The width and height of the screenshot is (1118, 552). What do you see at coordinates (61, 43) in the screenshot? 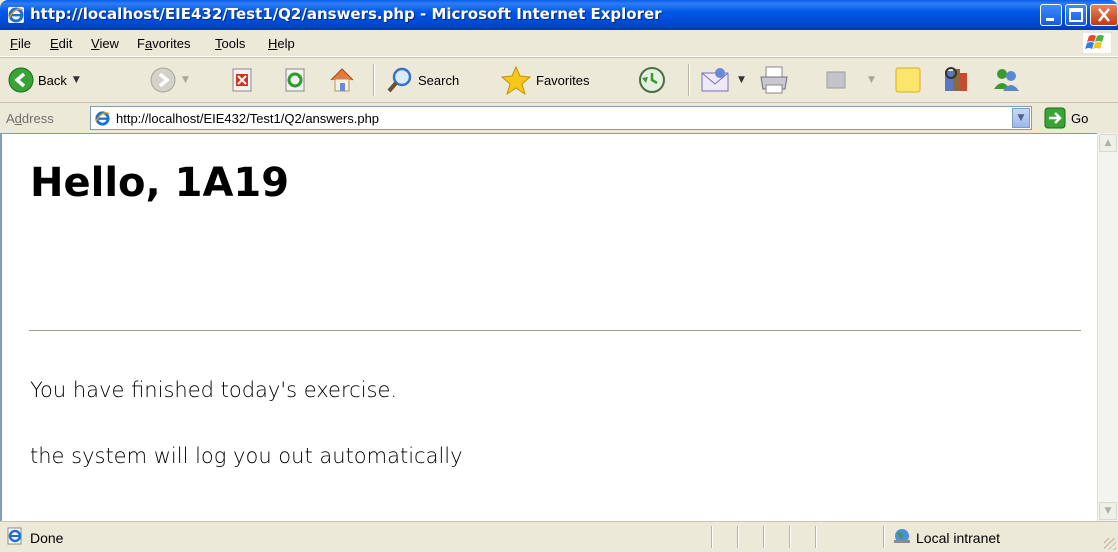
I see `menu-edit: Edit` at bounding box center [61, 43].